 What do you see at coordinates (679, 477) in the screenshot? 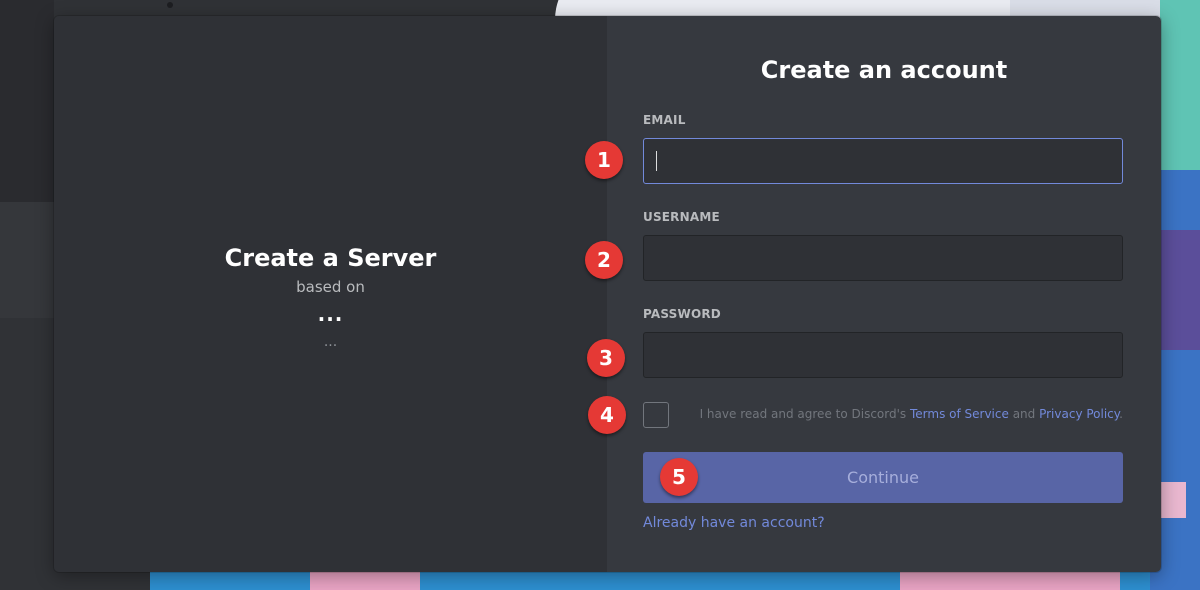
I see `step-badge: 5` at bounding box center [679, 477].